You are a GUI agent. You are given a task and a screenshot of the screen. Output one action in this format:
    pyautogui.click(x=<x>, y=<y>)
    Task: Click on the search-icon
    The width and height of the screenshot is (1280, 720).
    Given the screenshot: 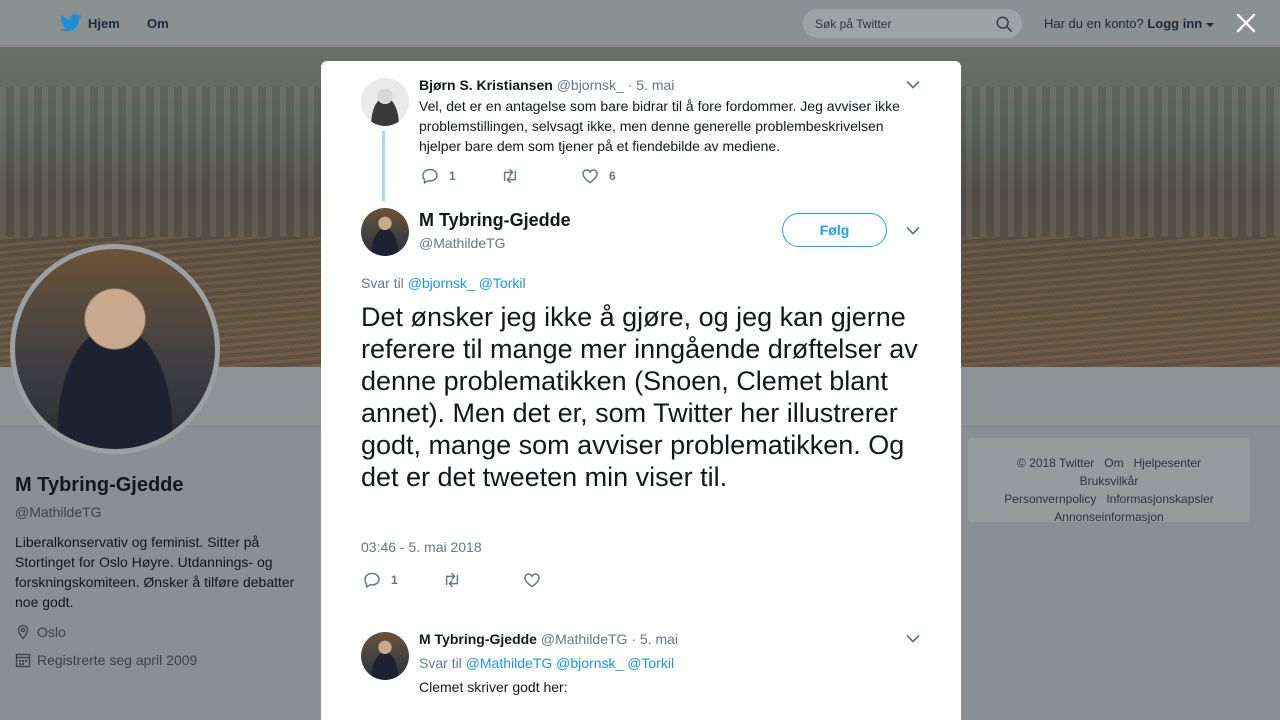 What is the action you would take?
    pyautogui.click(x=1004, y=24)
    